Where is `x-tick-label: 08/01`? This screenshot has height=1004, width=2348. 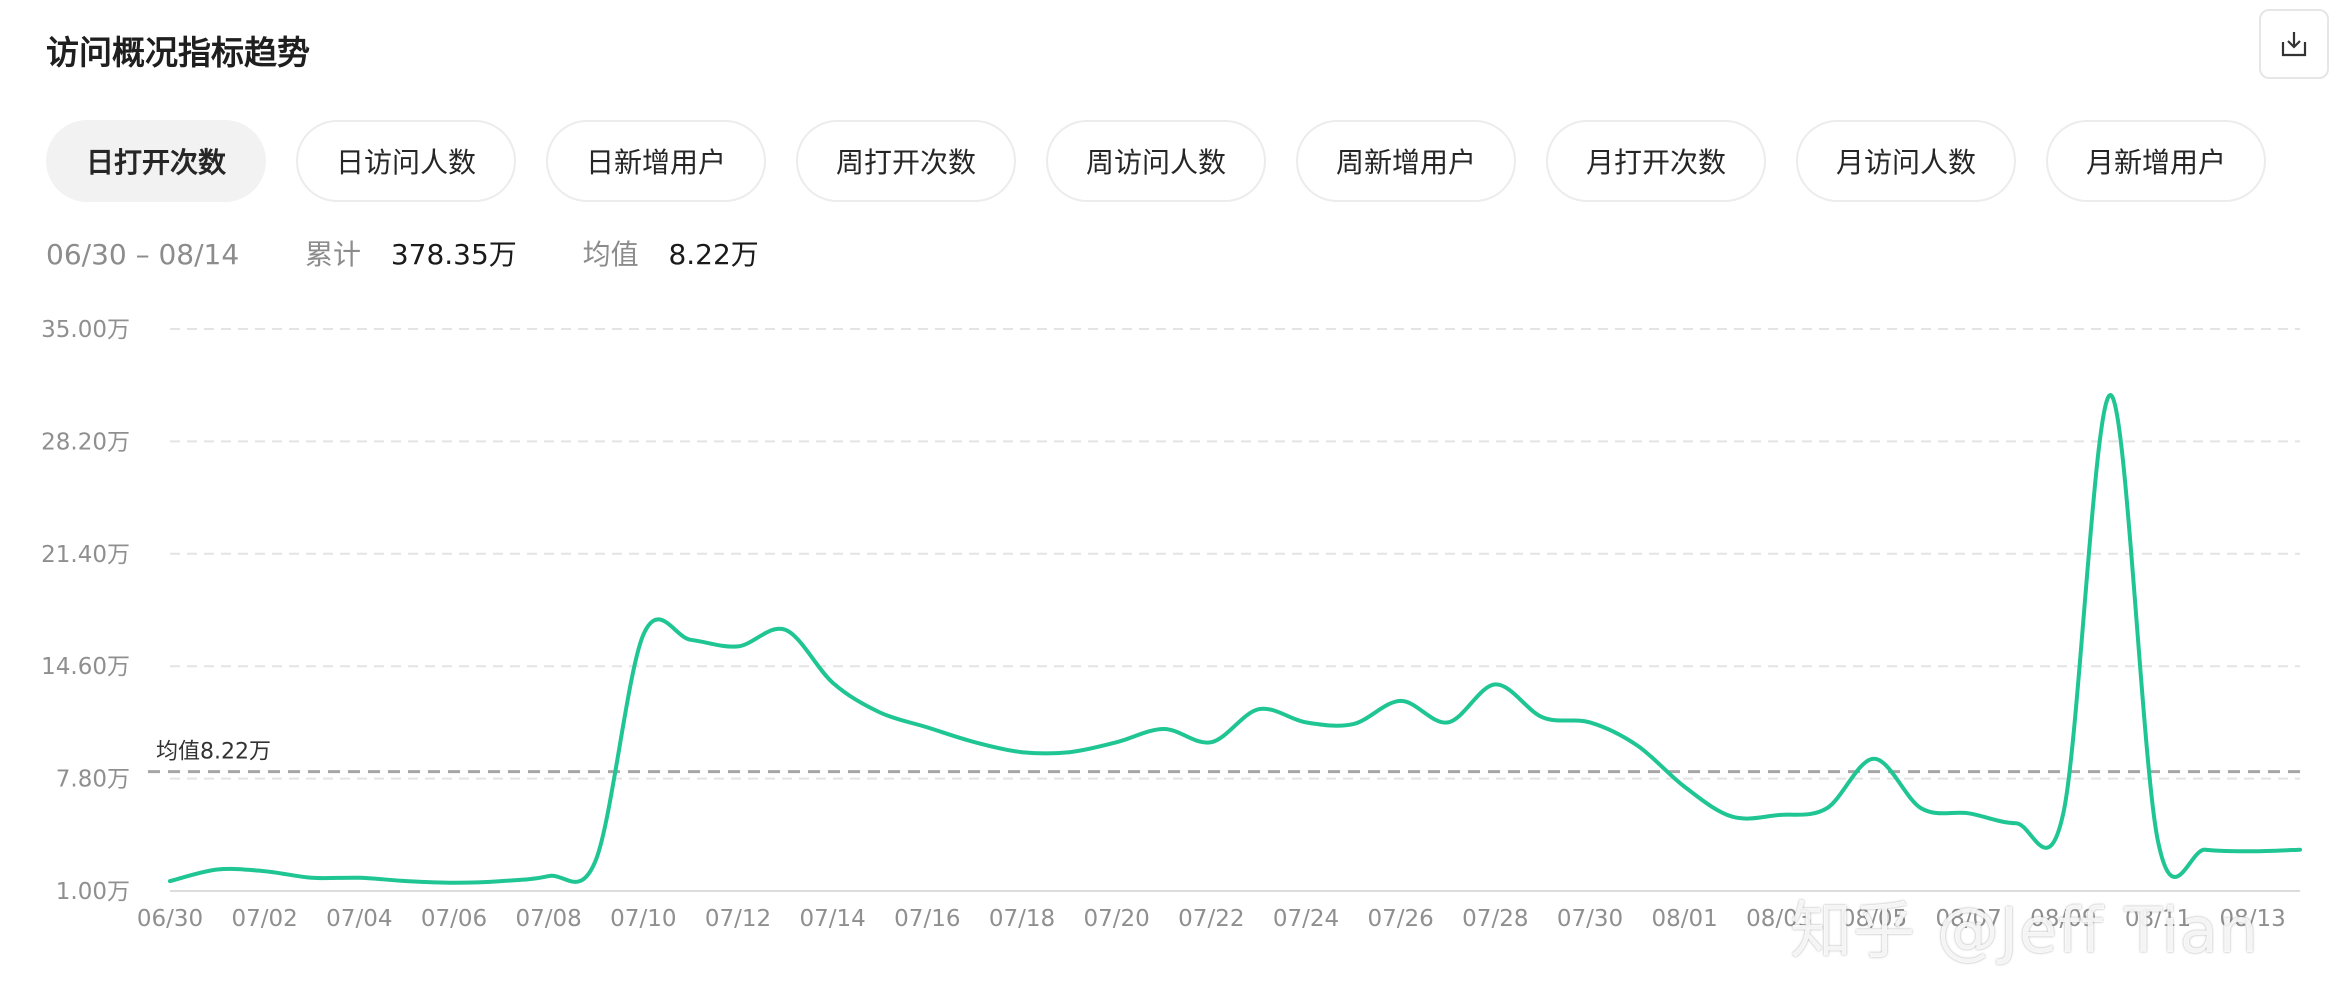 x-tick-label: 08/01 is located at coordinates (1685, 919).